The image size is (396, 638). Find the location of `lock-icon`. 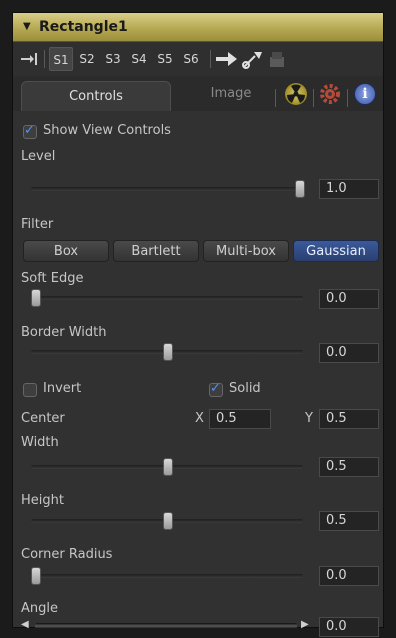

lock-icon is located at coordinates (277, 59).